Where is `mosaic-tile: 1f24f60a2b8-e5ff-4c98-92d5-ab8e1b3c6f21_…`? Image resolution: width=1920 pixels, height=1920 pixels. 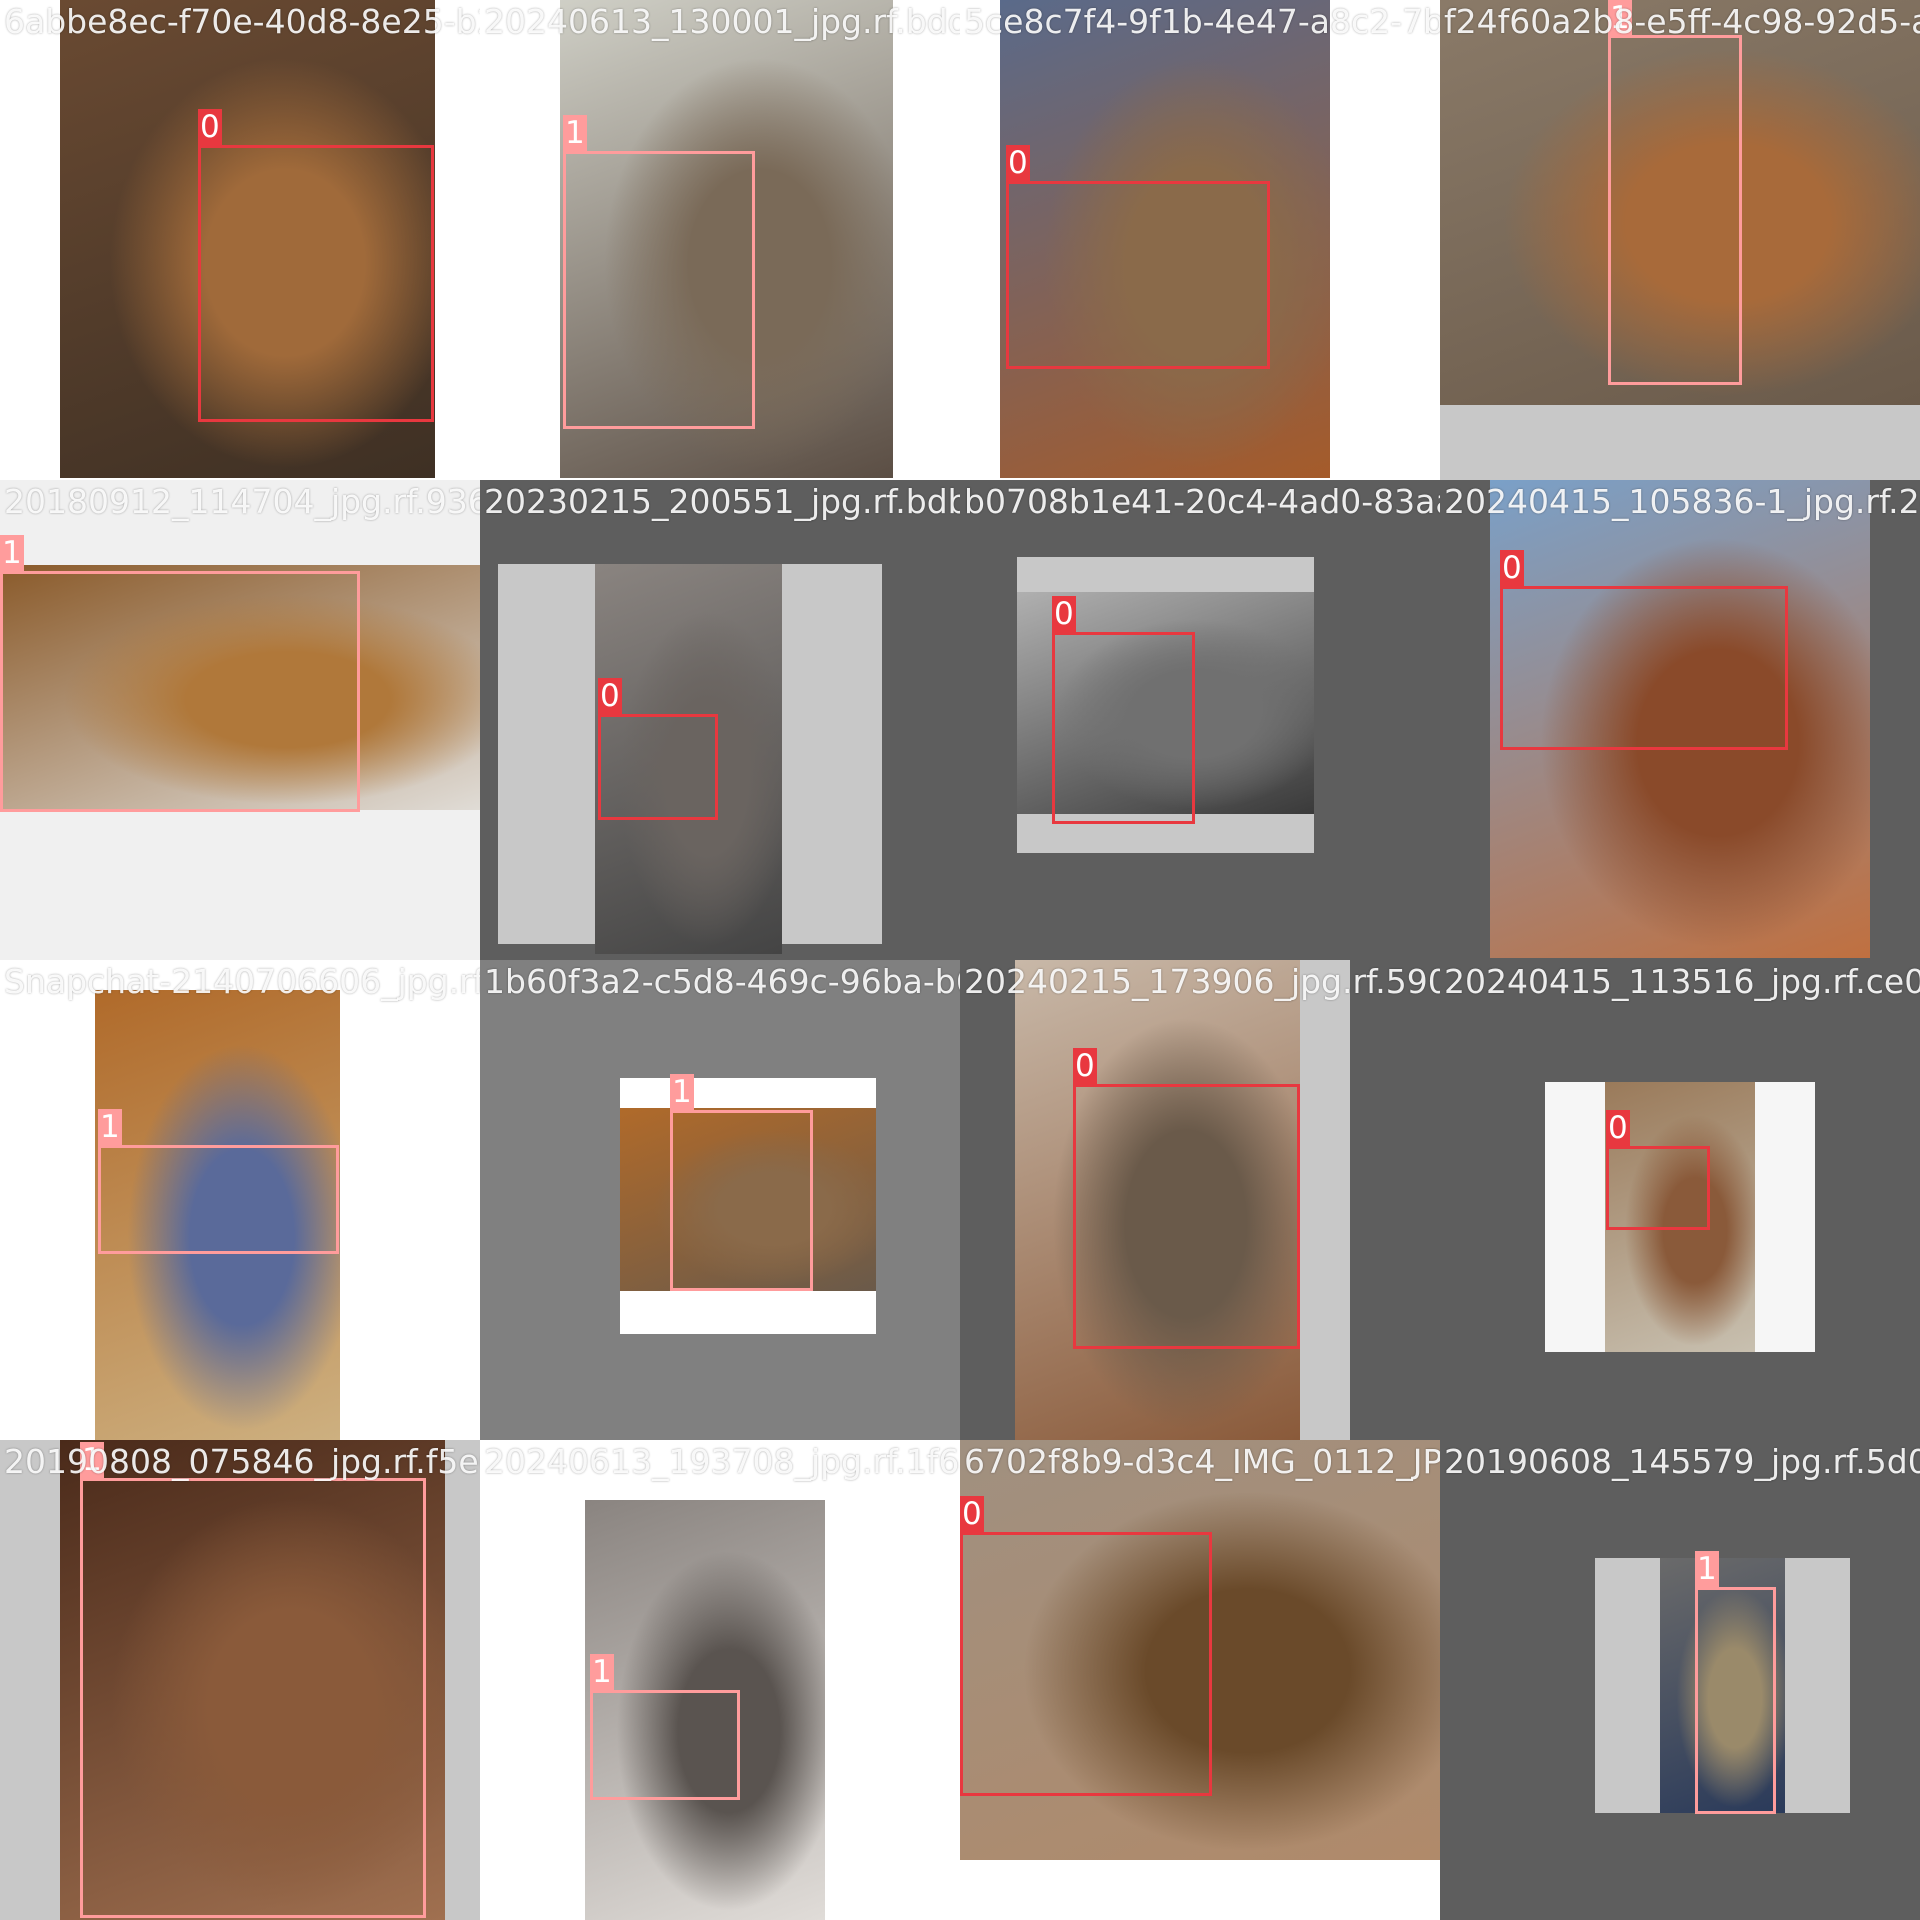 mosaic-tile: 1f24f60a2b8-e5ff-4c98-92d5-ab8e1b3c6f21_… is located at coordinates (1680, 240).